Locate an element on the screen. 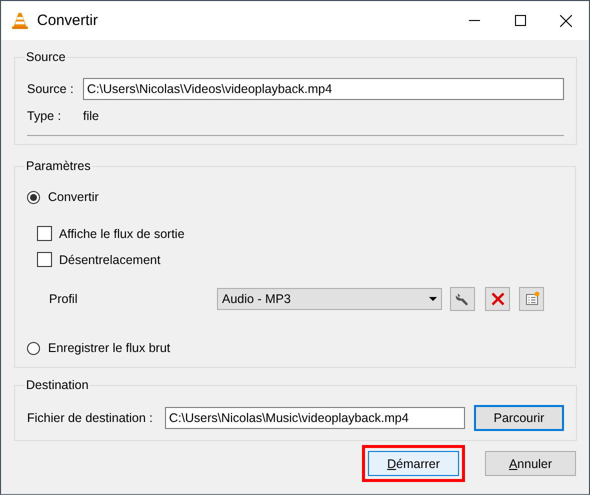  field-label: Source : is located at coordinates (51, 89).